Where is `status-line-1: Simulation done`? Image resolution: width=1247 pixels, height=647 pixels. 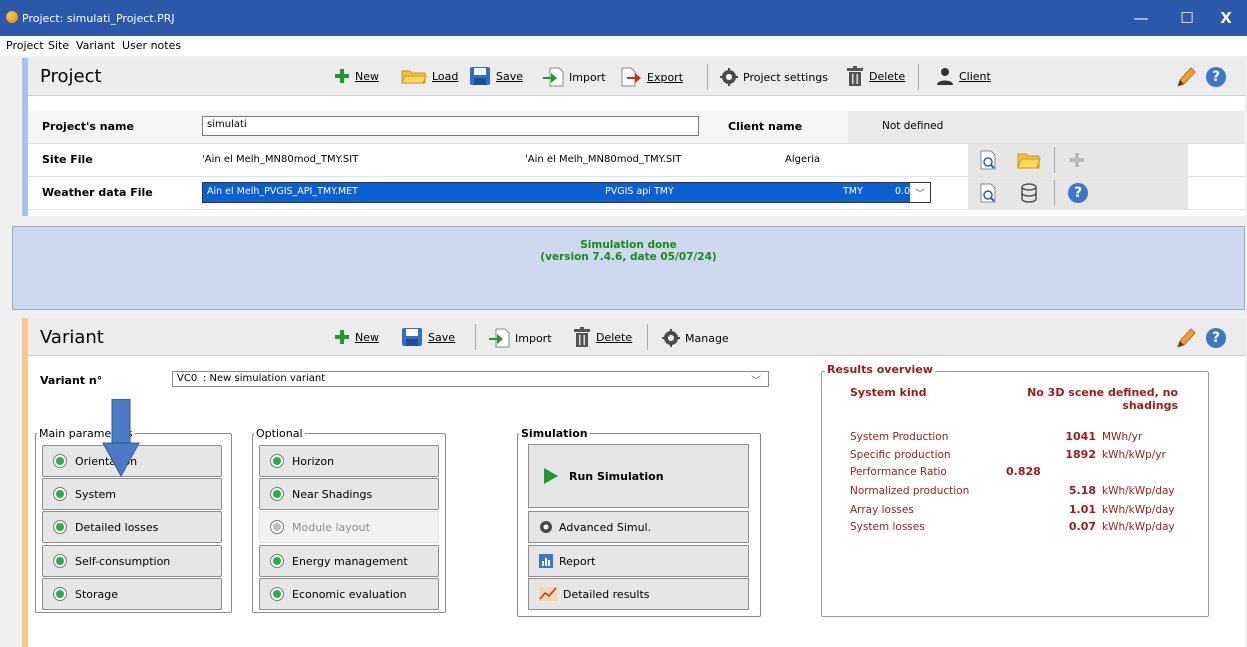 status-line-1: Simulation done is located at coordinates (628, 245).